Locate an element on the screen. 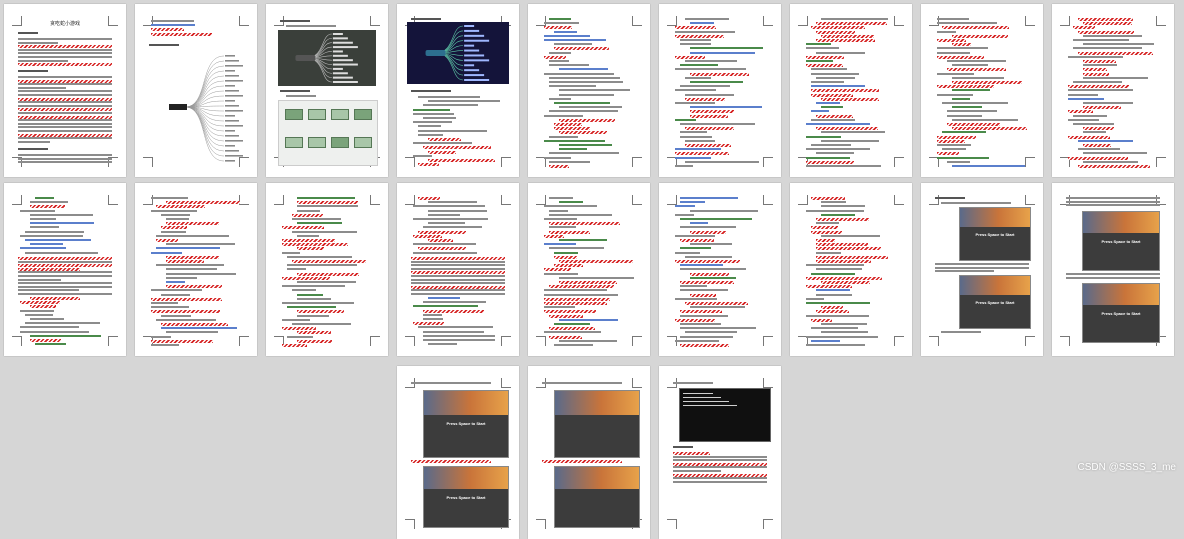  terminal-line is located at coordinates (710, 405).